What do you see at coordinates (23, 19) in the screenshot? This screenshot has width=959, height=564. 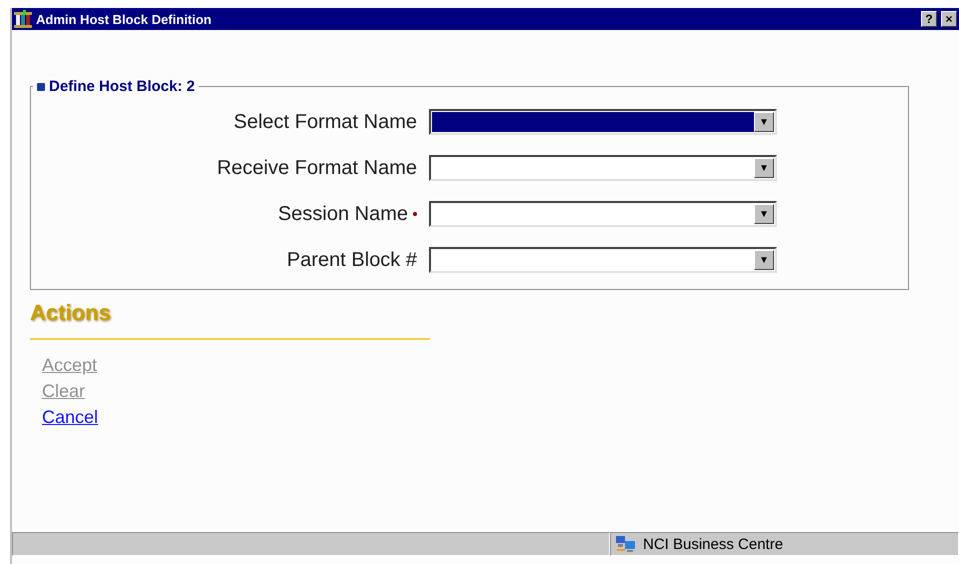 I see `app-icon` at bounding box center [23, 19].